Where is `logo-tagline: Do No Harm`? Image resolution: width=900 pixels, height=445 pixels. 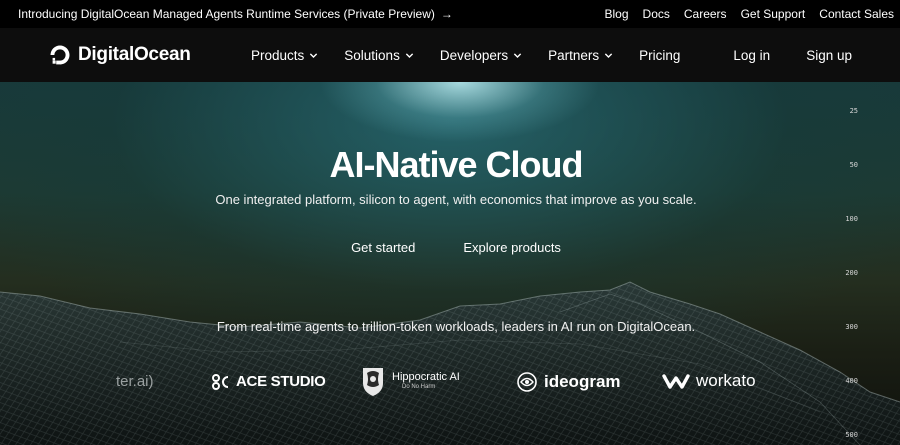 logo-tagline: Do No Harm is located at coordinates (419, 386).